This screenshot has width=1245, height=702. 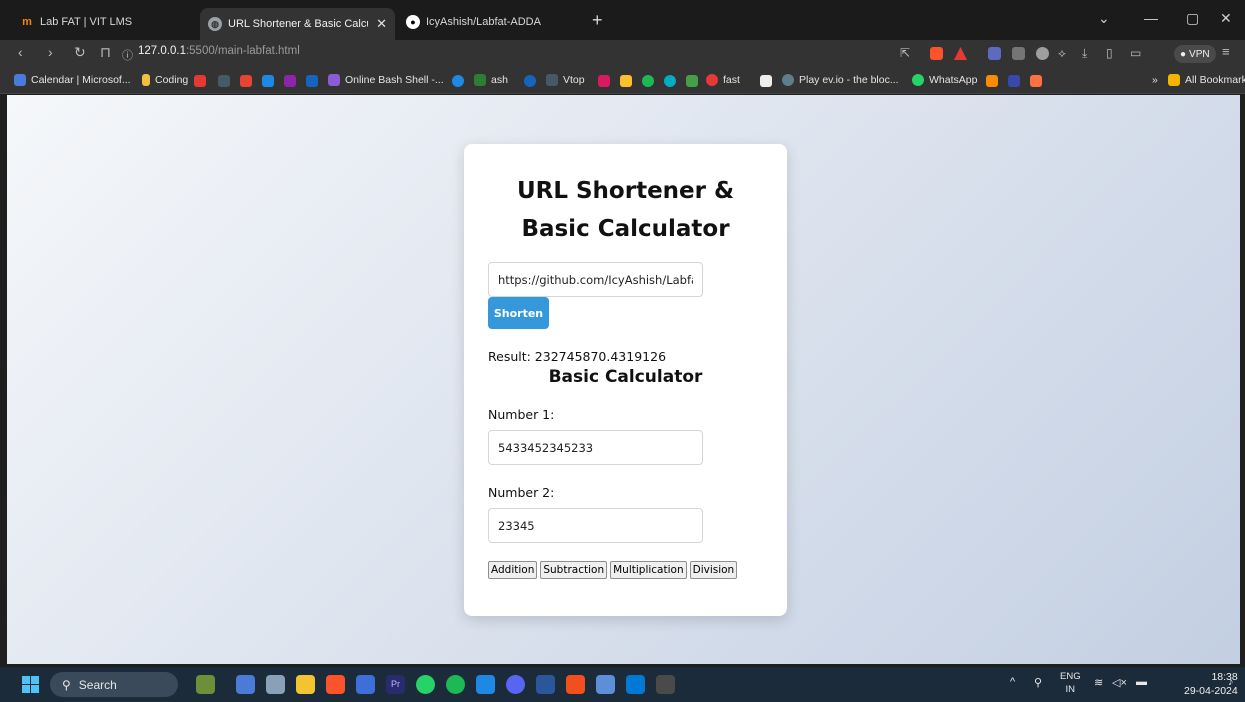 I want to click on taskbar-search: ⚲ Search, so click(x=114, y=684).